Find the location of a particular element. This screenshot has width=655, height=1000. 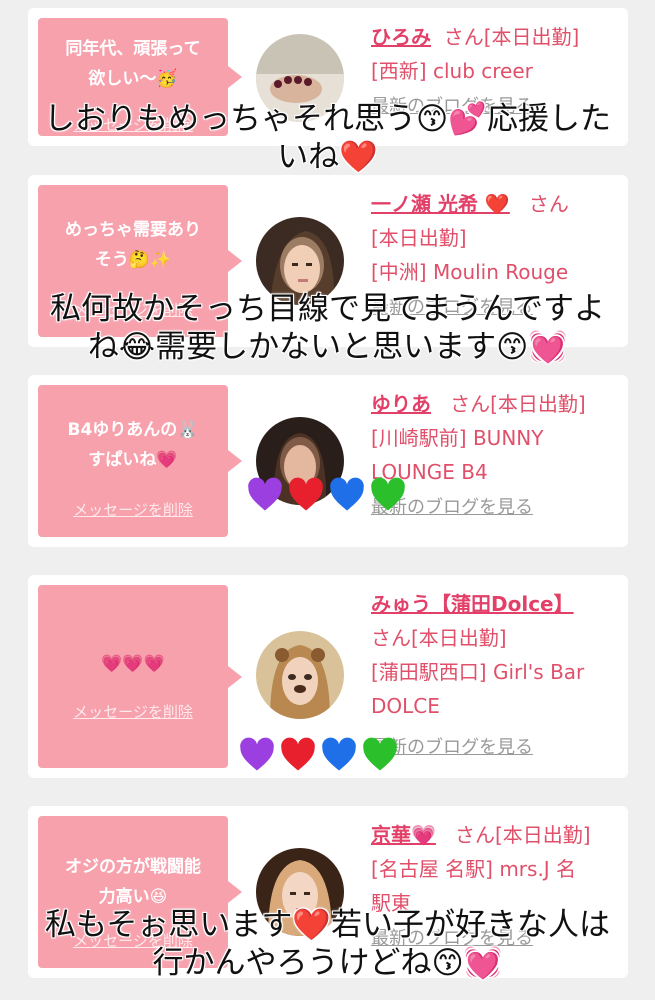

overlay-caption: 私もそぉ思います❤️若い子が好きな人は 行かんやろうけどね😙💓 is located at coordinates (327, 944).